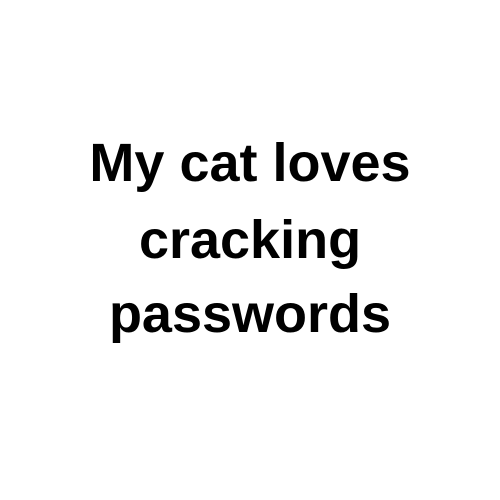 Image resolution: width=500 pixels, height=500 pixels. What do you see at coordinates (250, 163) in the screenshot?
I see `caption-line-1: My cat loves` at bounding box center [250, 163].